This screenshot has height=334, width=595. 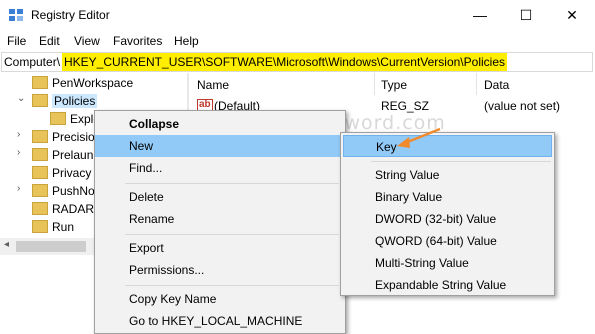 What do you see at coordinates (237, 124) in the screenshot?
I see `menu-collapse: Collapse` at bounding box center [237, 124].